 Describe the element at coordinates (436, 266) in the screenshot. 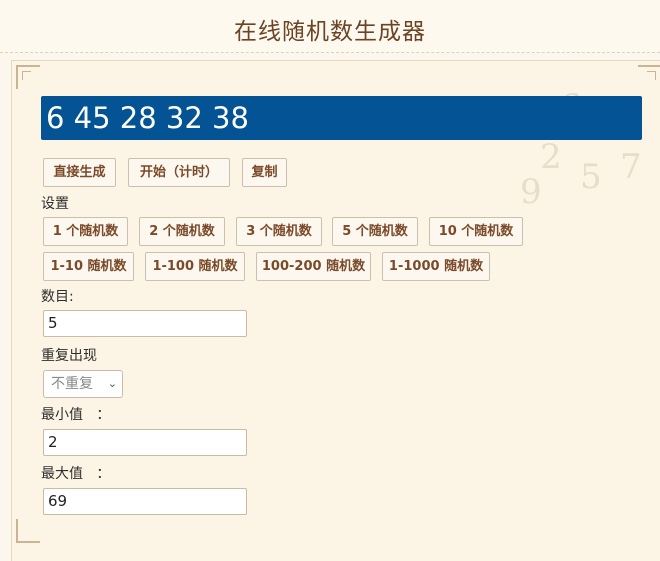

I see `preset-range-1-1000-button: 1-1000 随机数` at that location.